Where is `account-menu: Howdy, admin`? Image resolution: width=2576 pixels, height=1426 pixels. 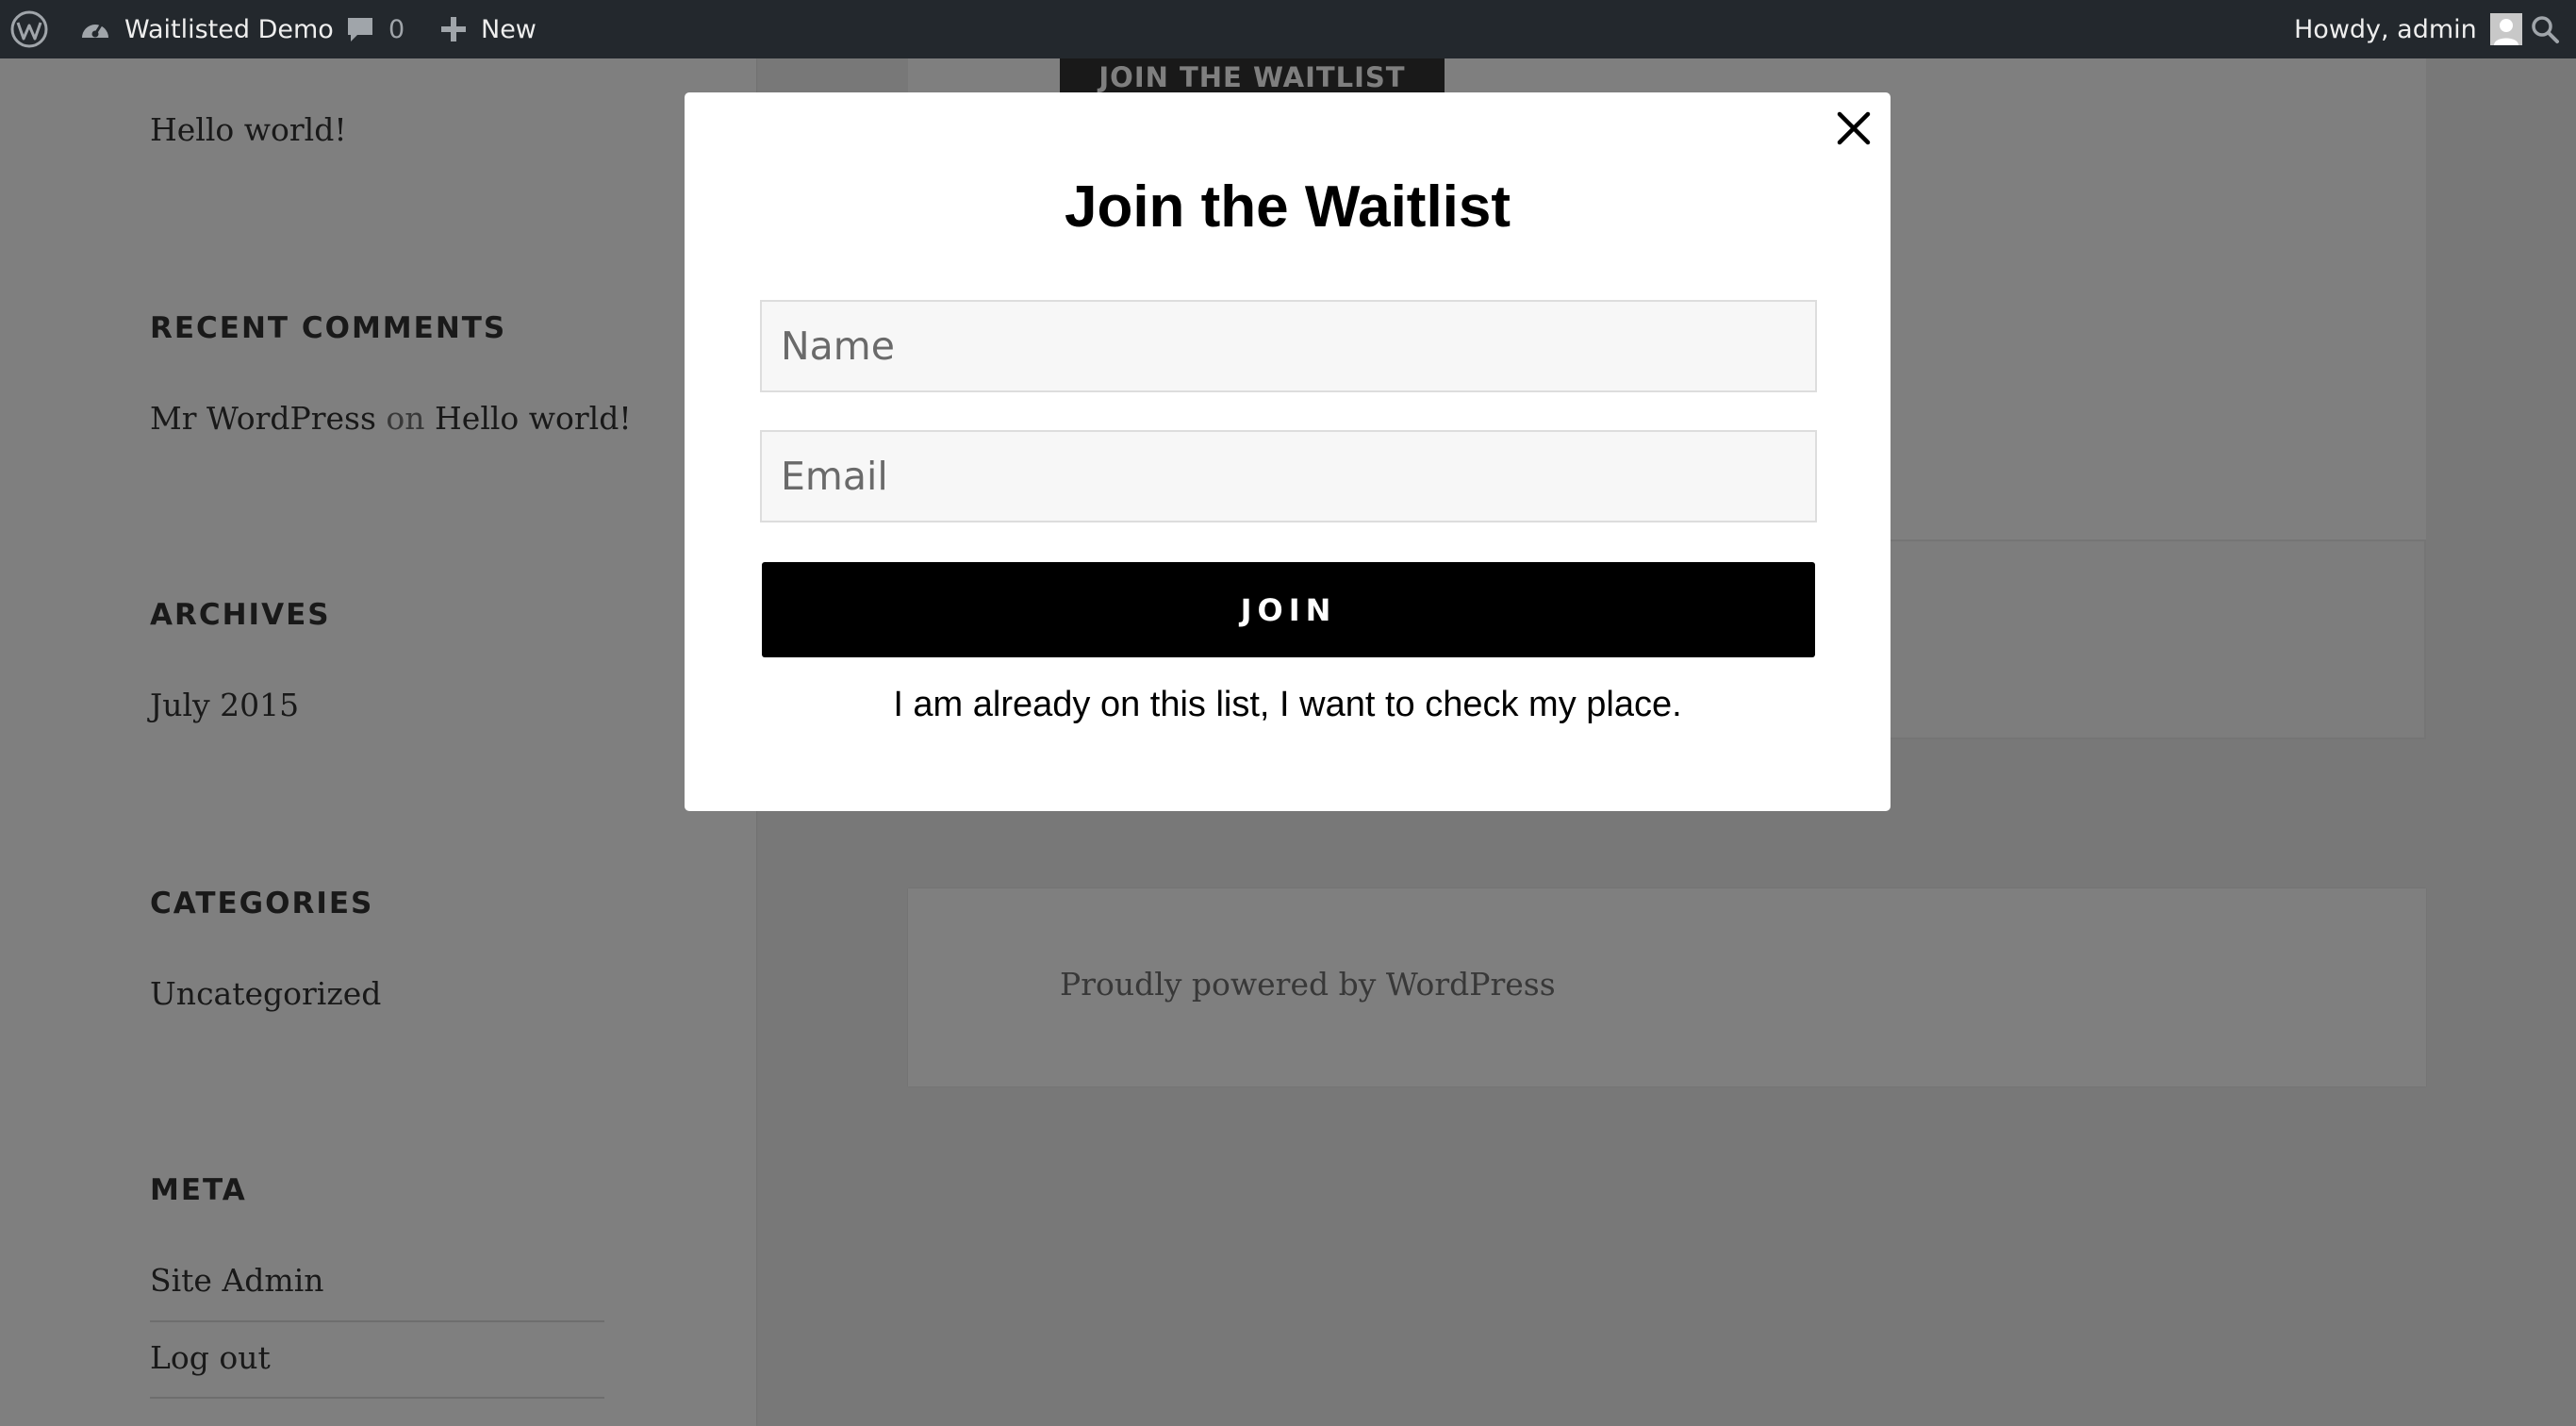 account-menu: Howdy, admin is located at coordinates (2408, 29).